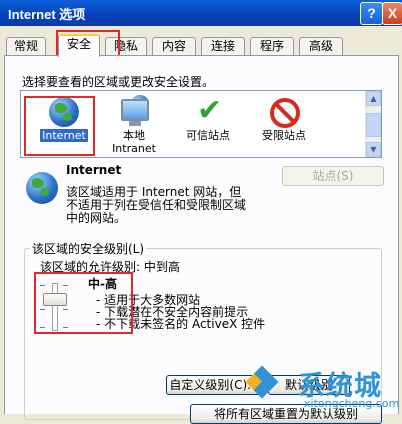 This screenshot has width=402, height=424. Describe the element at coordinates (94, 170) in the screenshot. I see `selected-zone-name: Internet` at that location.